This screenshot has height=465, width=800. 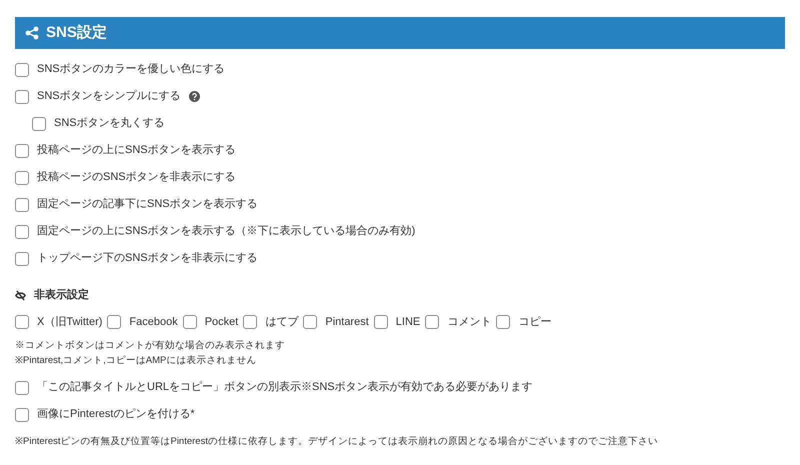 I want to click on service-label: Pocket, so click(x=221, y=322).